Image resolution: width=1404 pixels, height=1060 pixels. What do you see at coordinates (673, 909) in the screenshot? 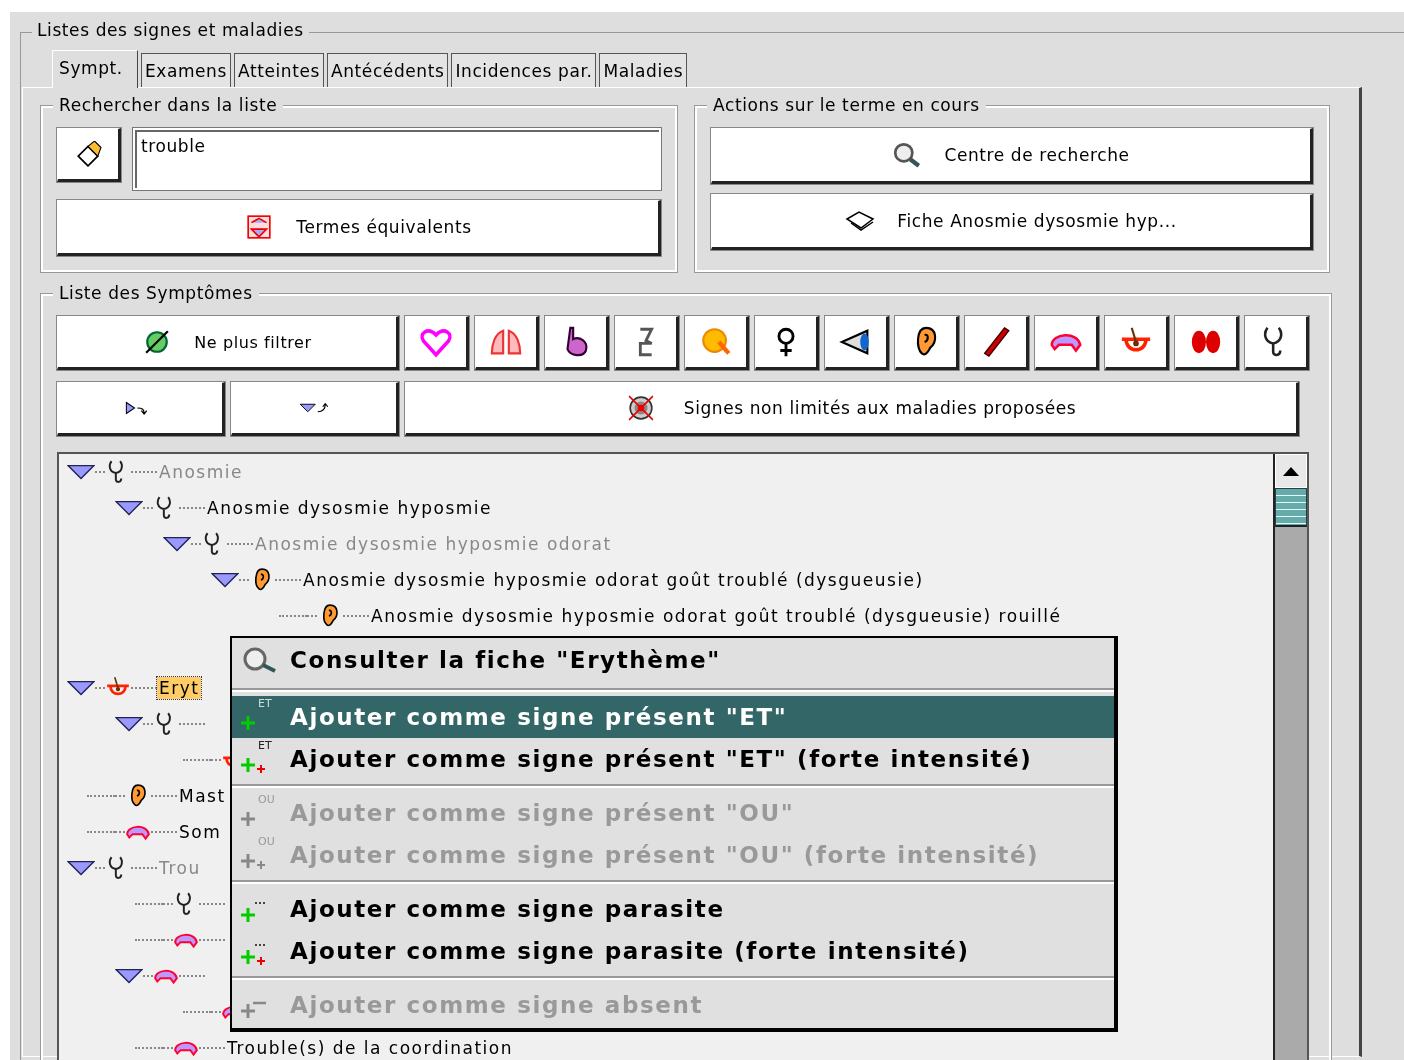
I see `menu-item: Ajouter comme signe parasite` at bounding box center [673, 909].